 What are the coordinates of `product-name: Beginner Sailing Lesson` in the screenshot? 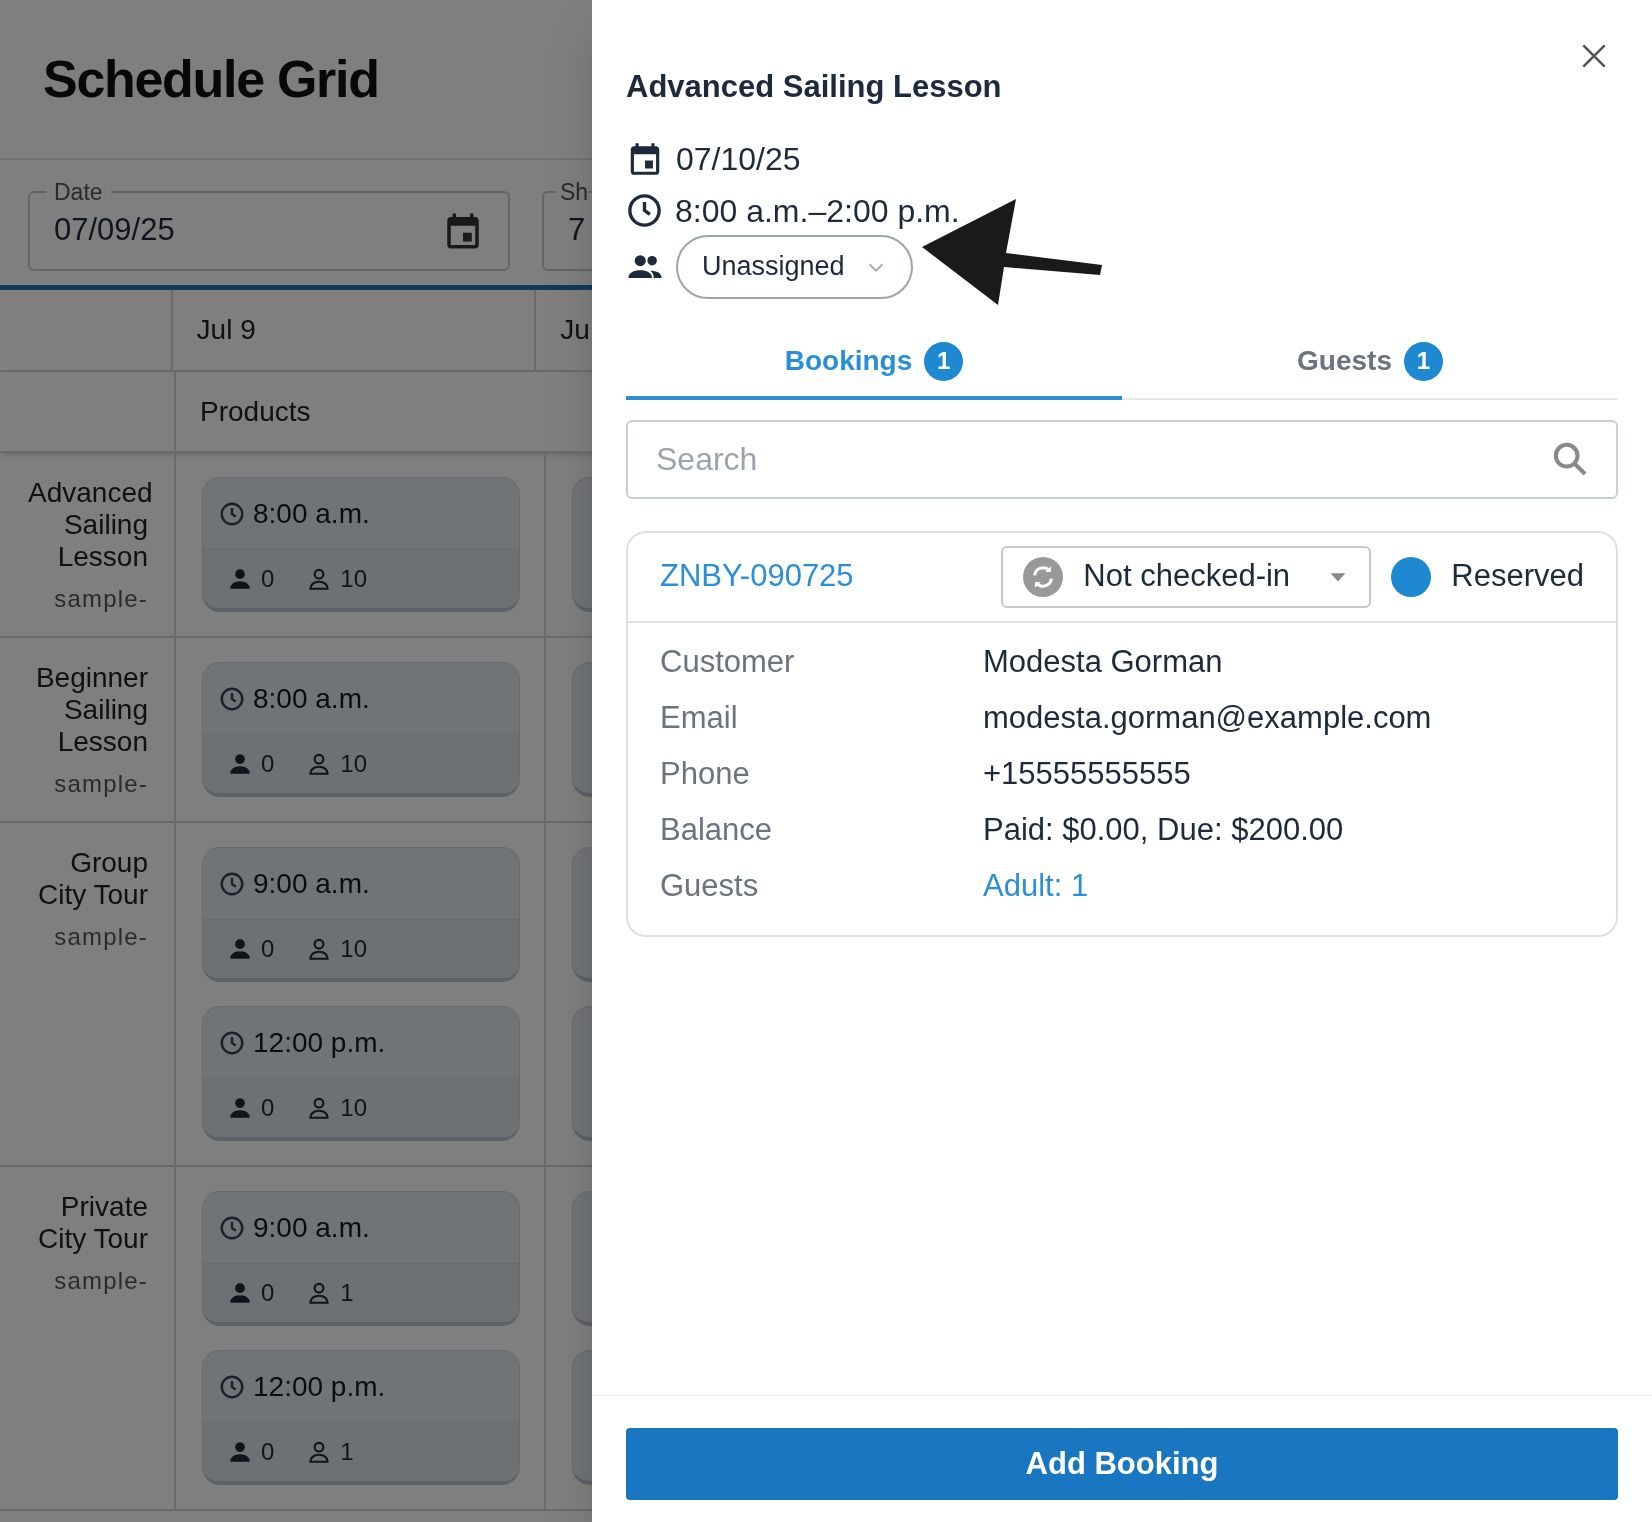 It's located at (91, 710).